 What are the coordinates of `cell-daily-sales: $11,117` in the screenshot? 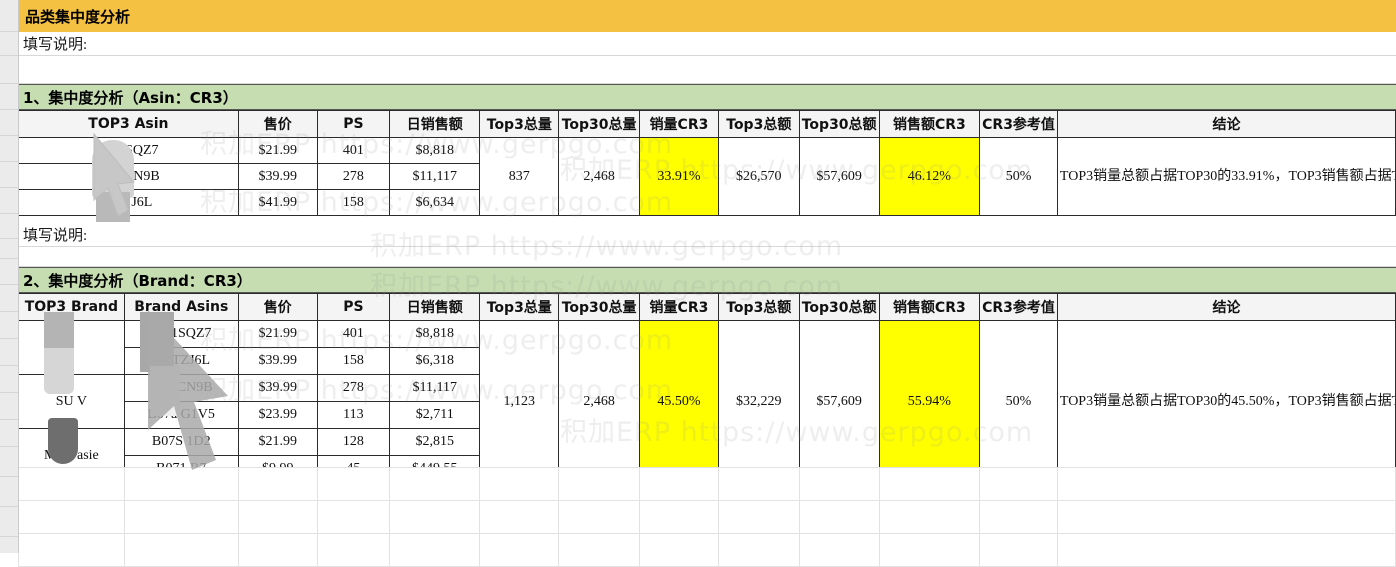 It's located at (435, 176).